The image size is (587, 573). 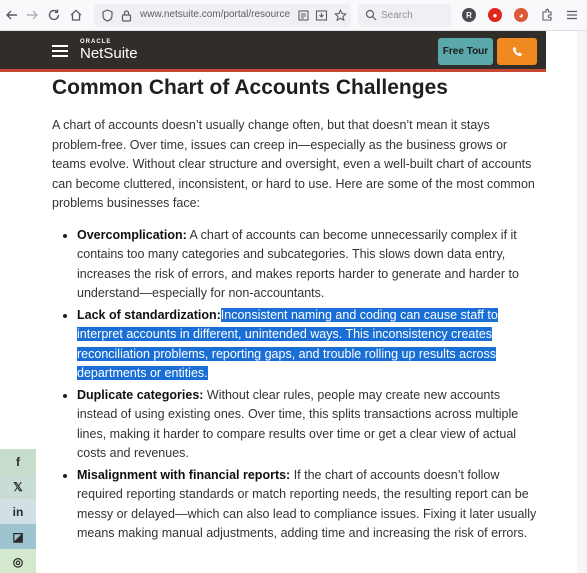 What do you see at coordinates (321, 15) in the screenshot?
I see `reader-view-icon` at bounding box center [321, 15].